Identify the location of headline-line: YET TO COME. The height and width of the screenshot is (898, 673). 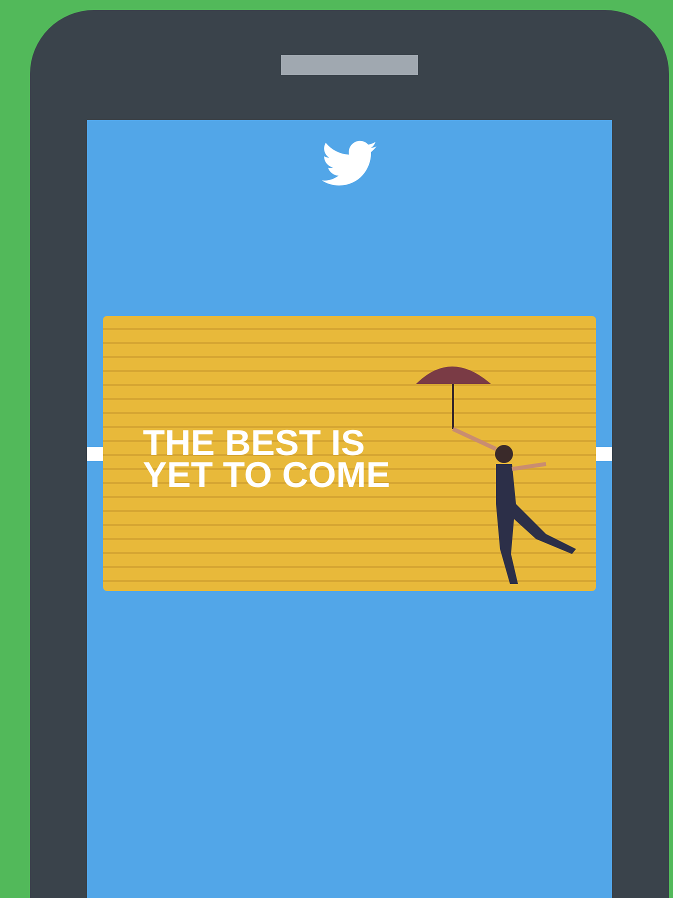
(266, 474).